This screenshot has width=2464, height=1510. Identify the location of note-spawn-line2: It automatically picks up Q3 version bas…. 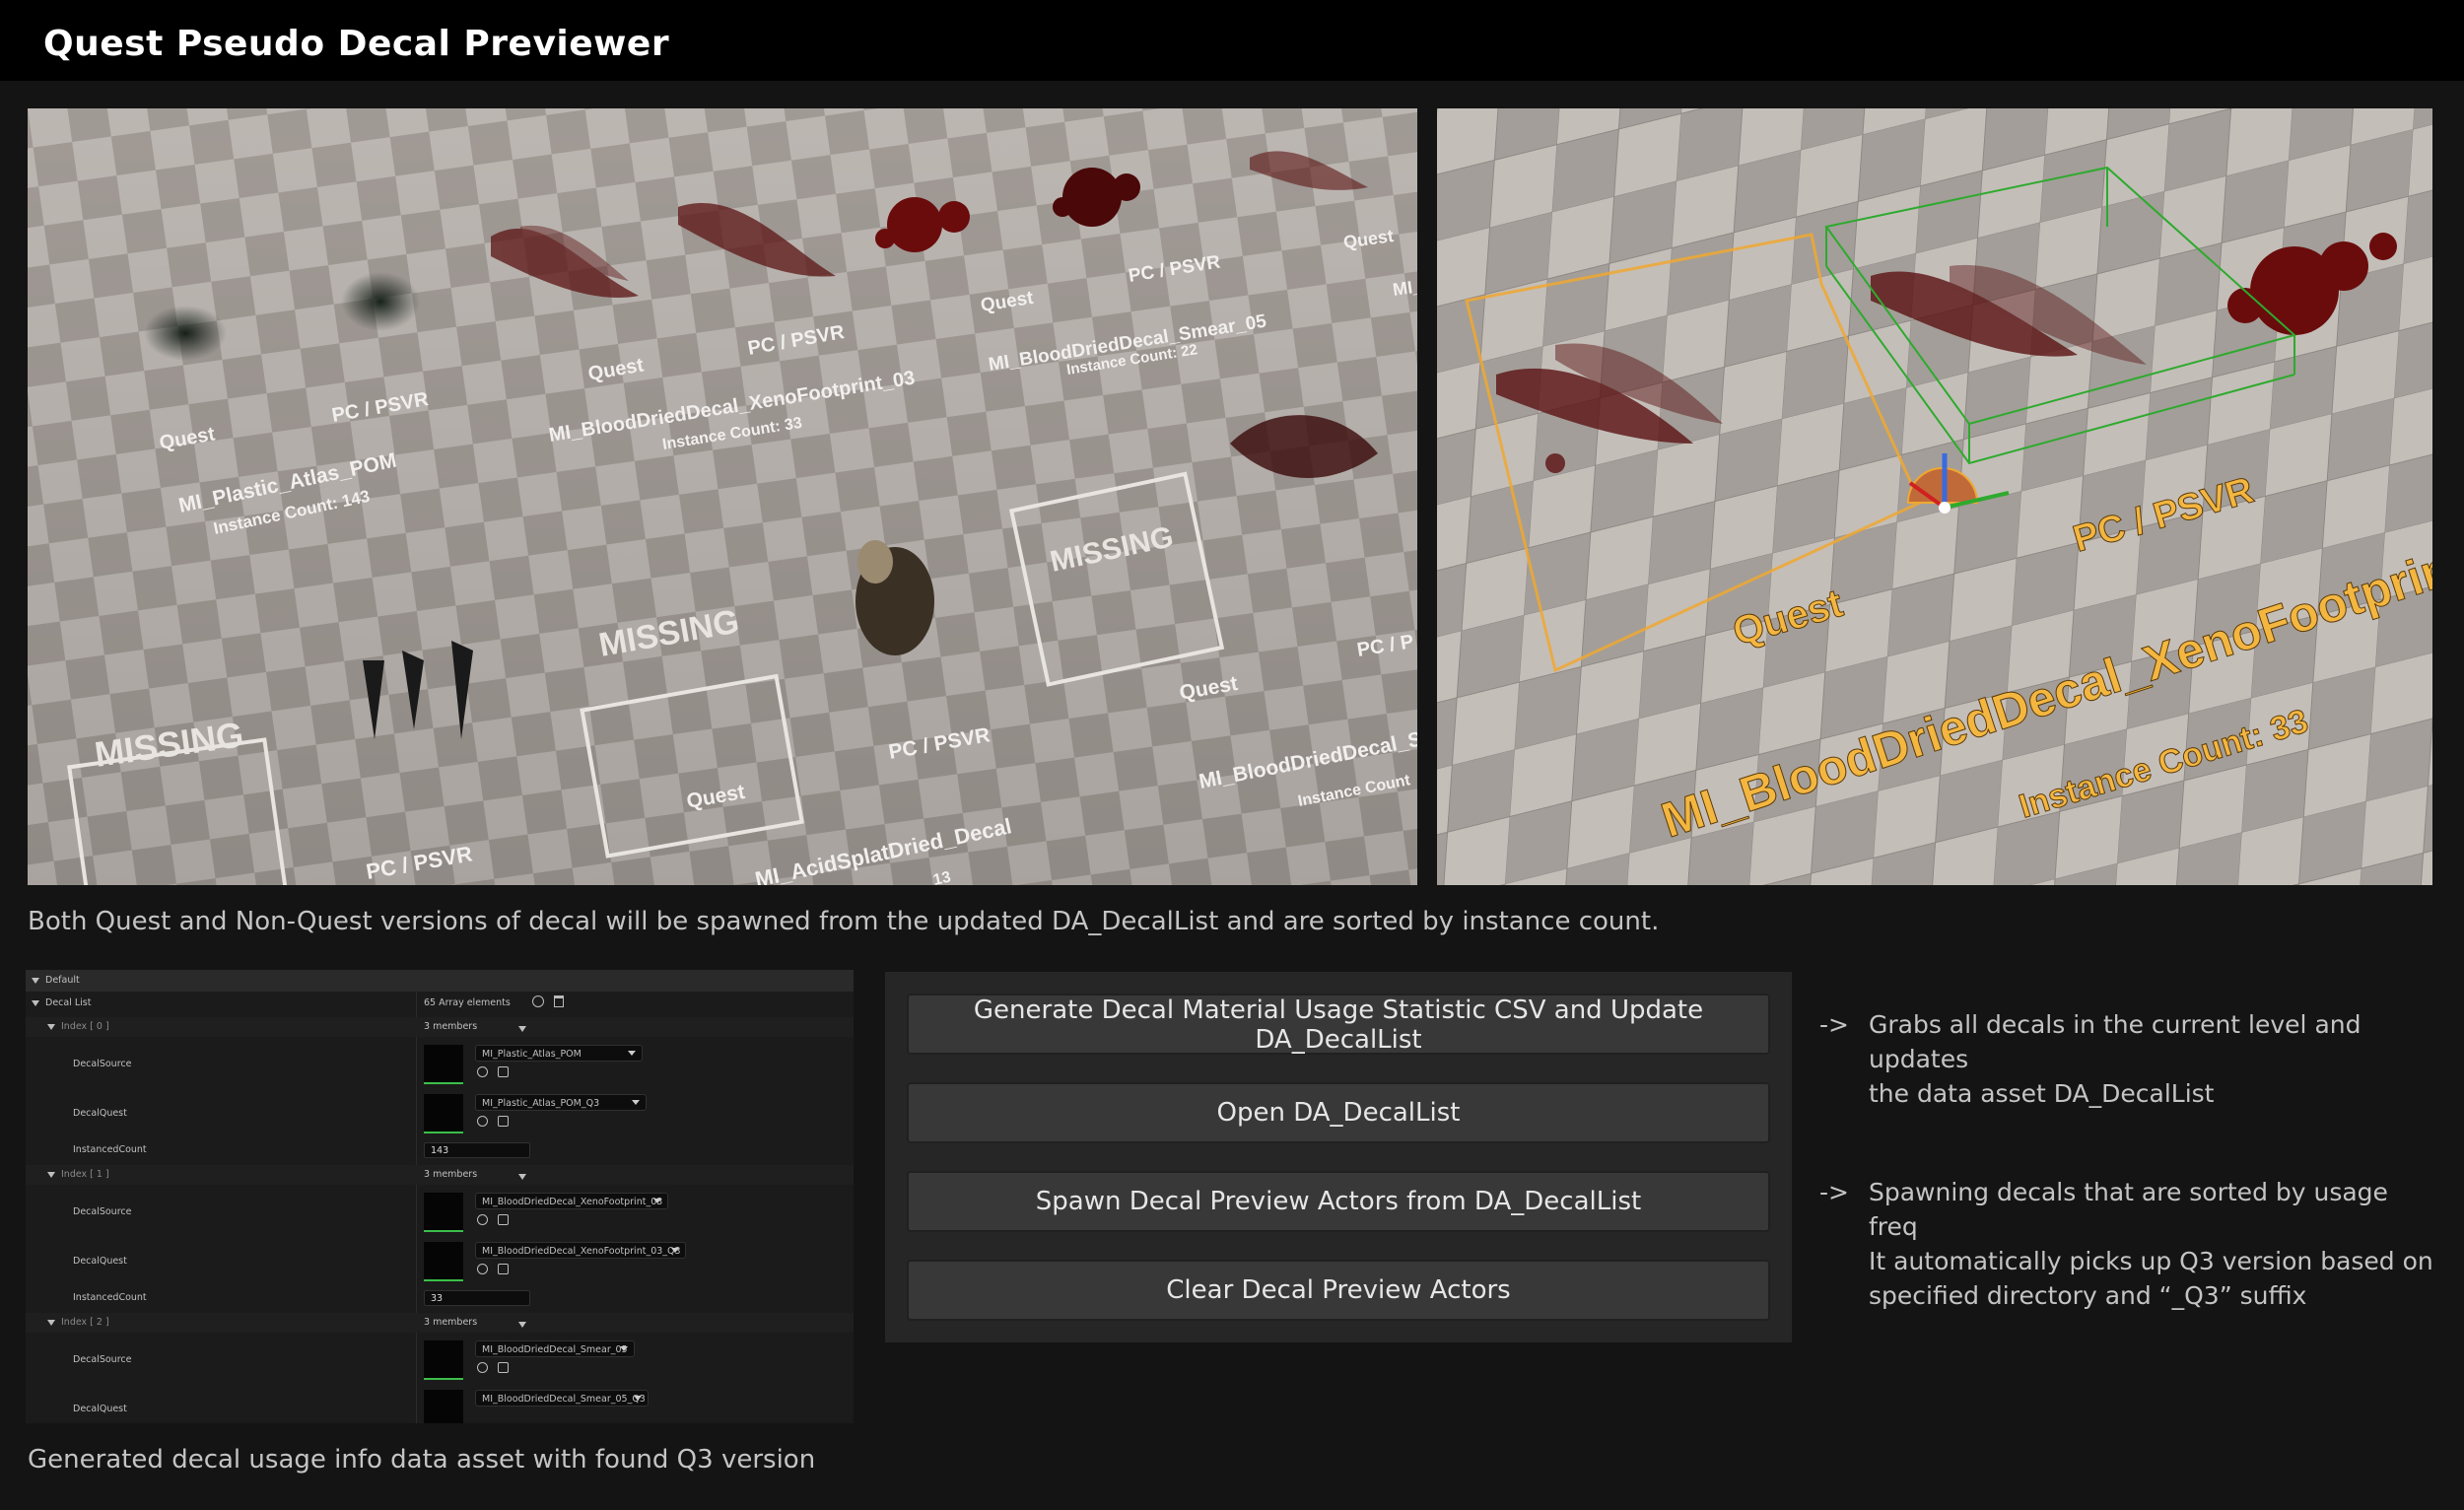
(2151, 1261).